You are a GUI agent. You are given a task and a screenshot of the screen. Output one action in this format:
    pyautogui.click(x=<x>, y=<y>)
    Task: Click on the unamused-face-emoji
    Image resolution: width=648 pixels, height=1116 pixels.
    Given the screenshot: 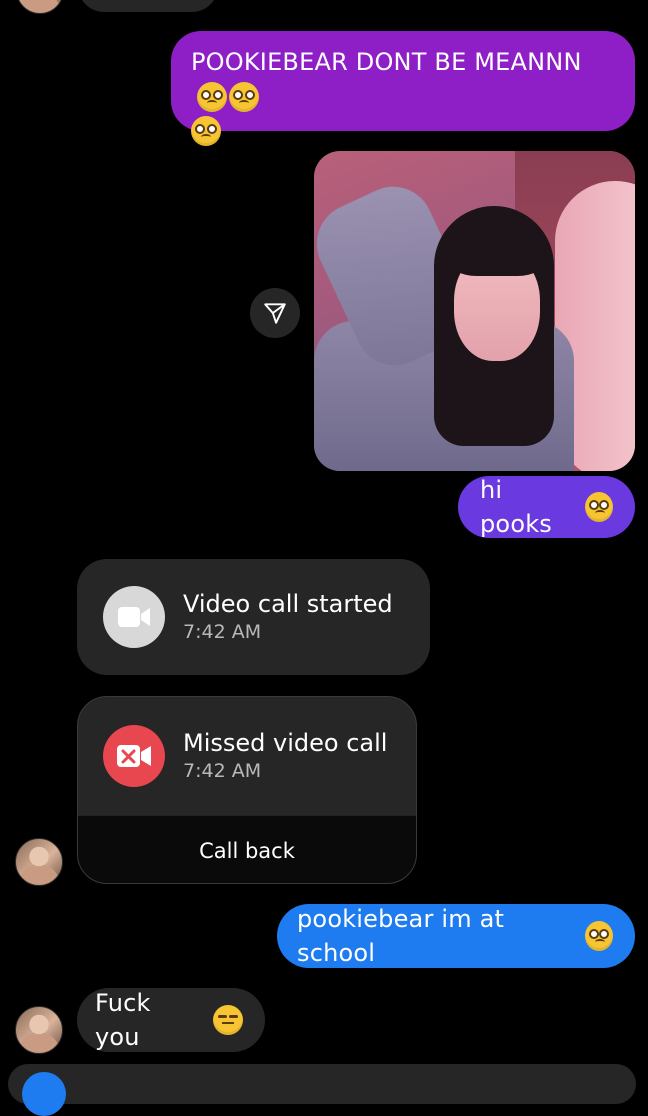 What is the action you would take?
    pyautogui.click(x=228, y=1020)
    